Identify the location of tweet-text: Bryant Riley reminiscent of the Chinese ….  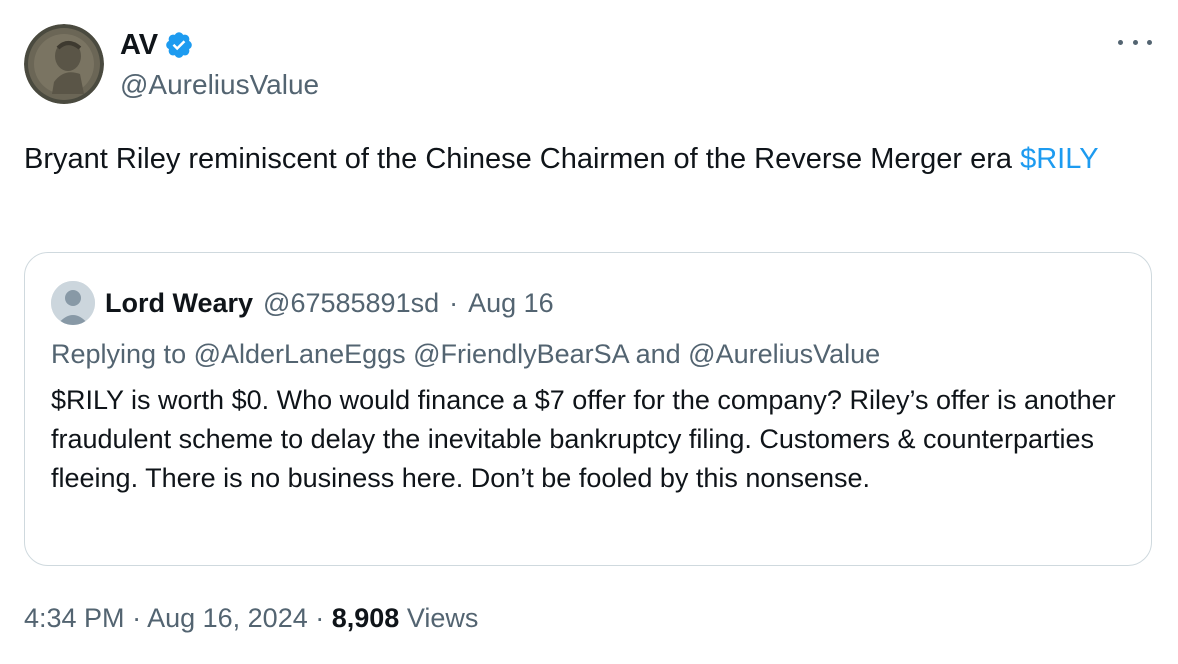
(589, 159).